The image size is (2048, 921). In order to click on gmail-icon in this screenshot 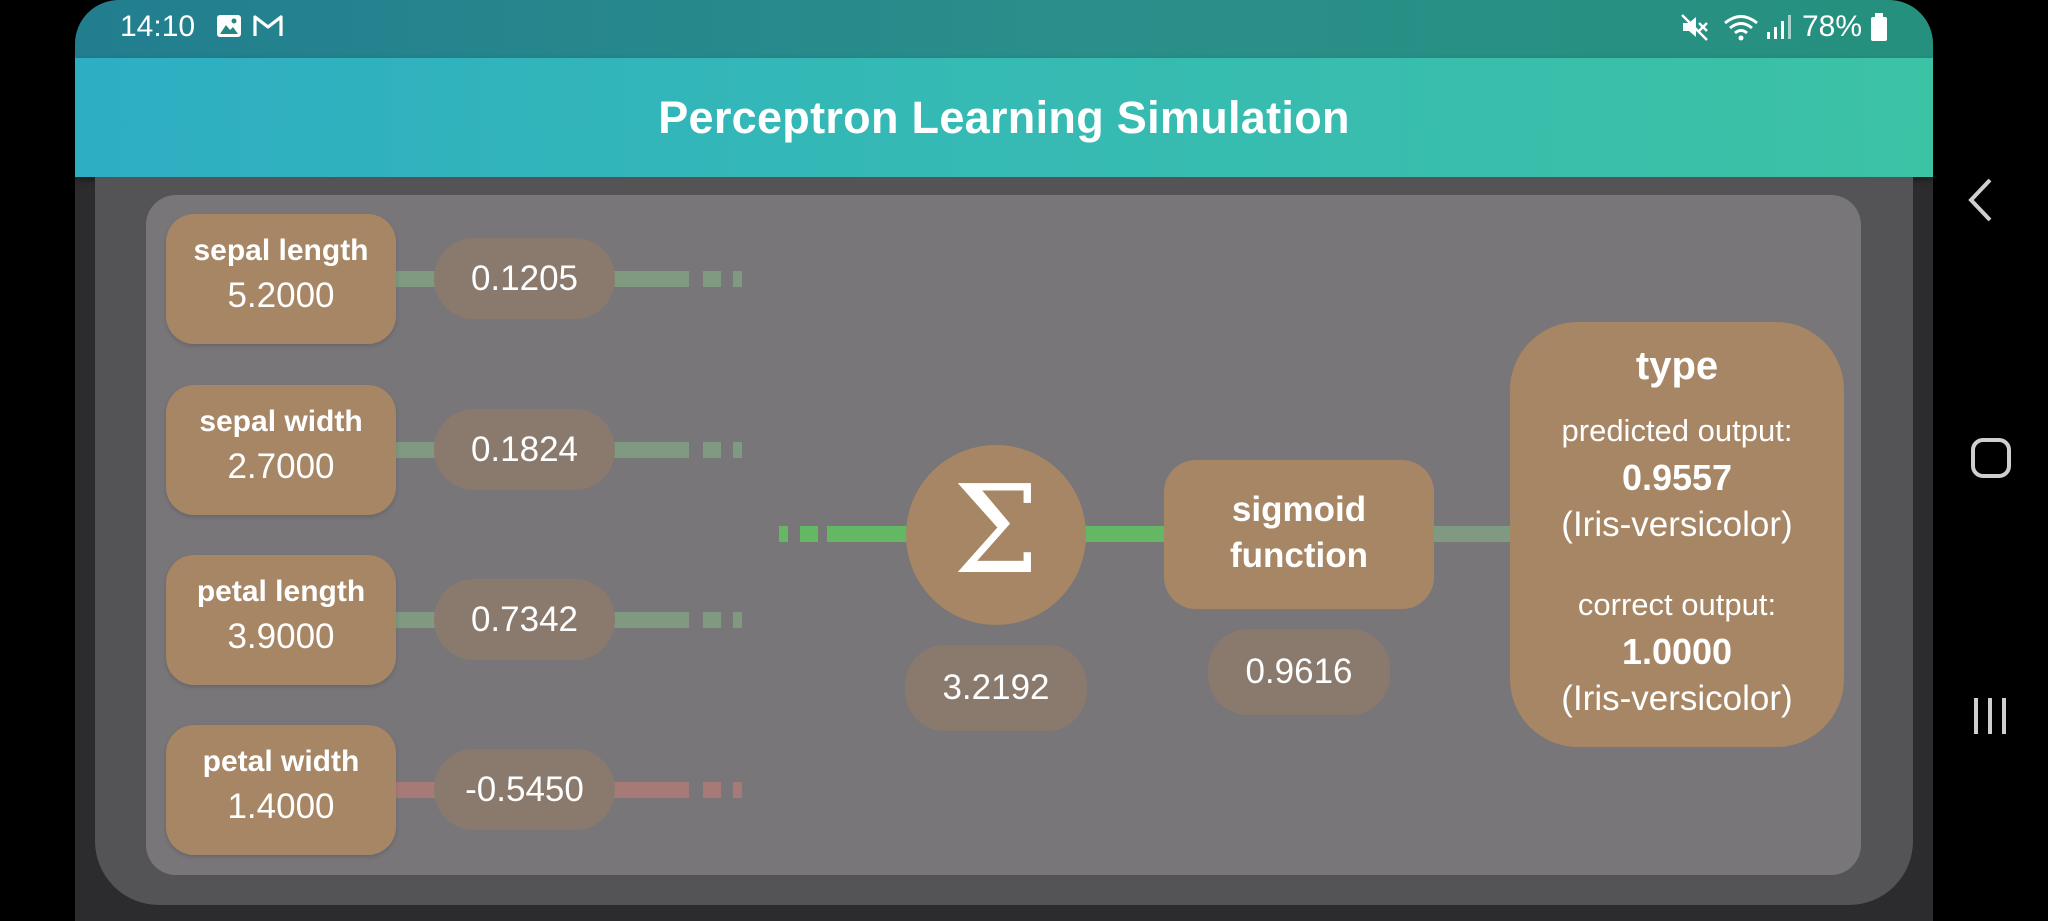, I will do `click(268, 30)`.